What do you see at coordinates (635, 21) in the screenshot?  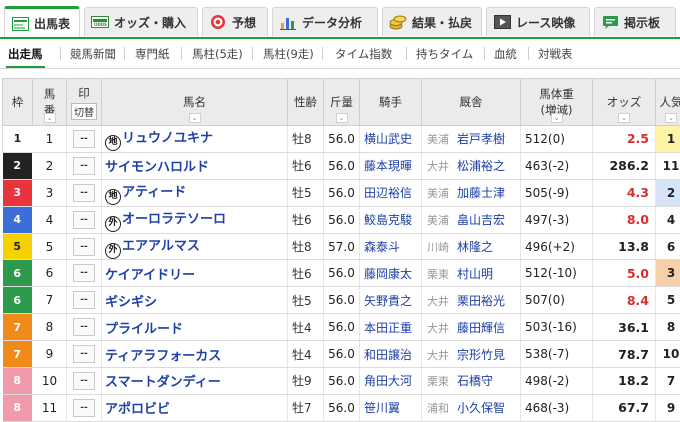 I see `tab-message-board: 掲示板` at bounding box center [635, 21].